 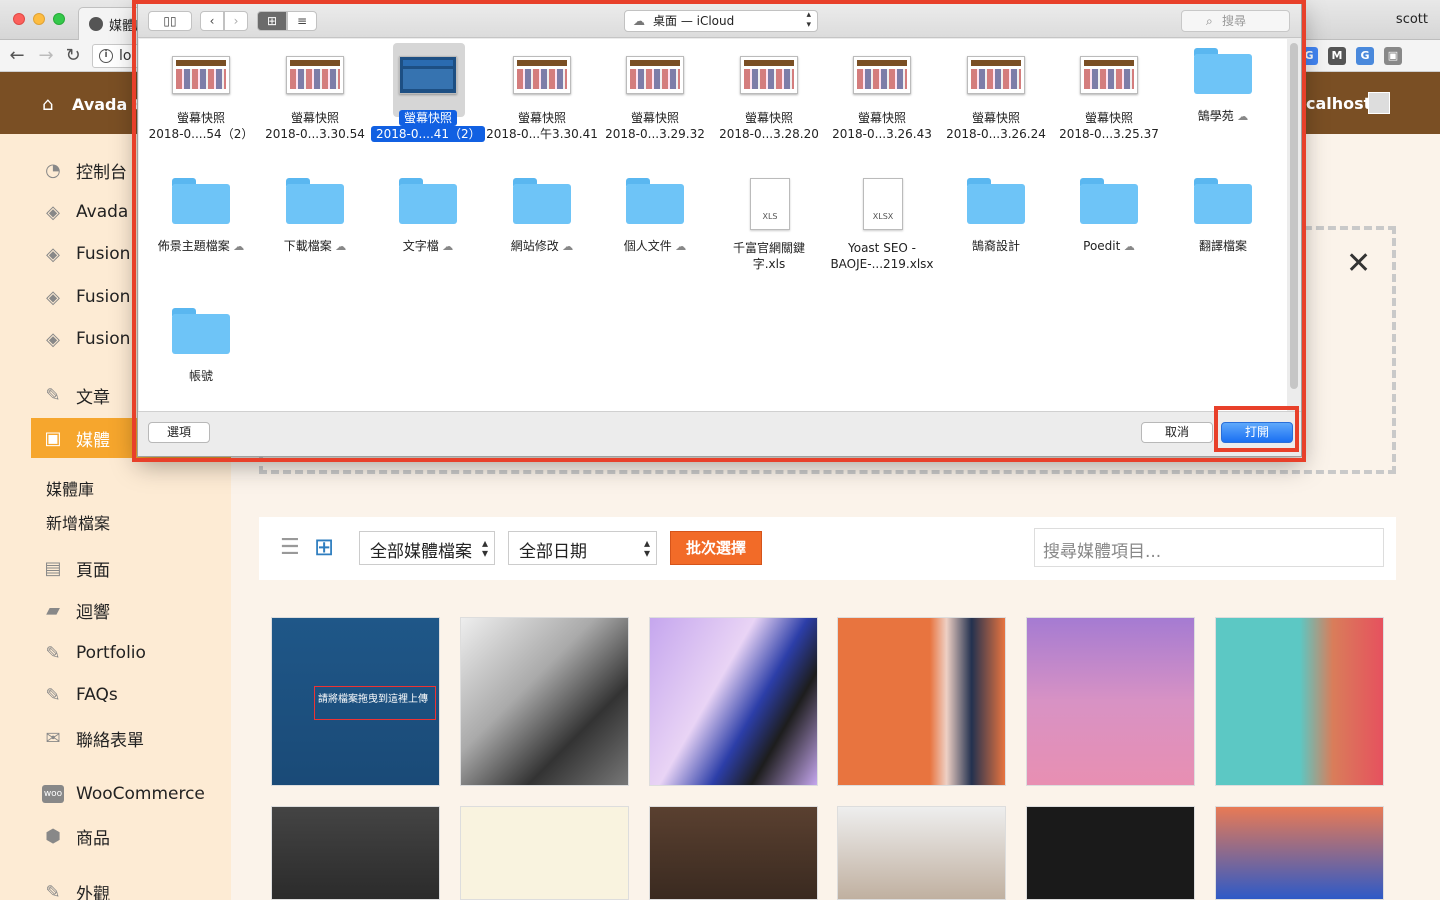 What do you see at coordinates (47, 104) in the screenshot?
I see `home-icon: ⌂` at bounding box center [47, 104].